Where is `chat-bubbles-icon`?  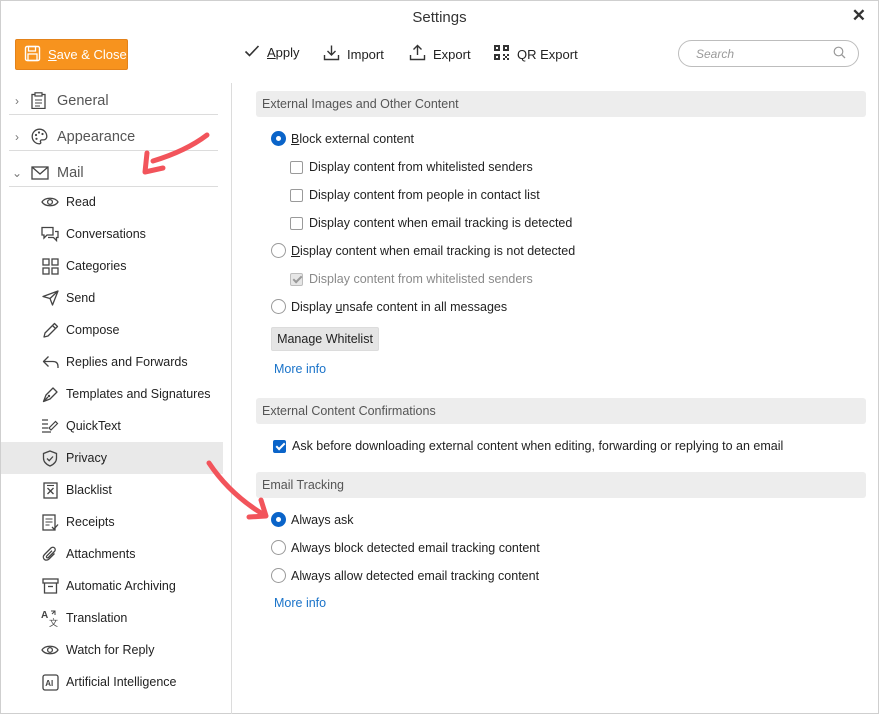
chat-bubbles-icon is located at coordinates (50, 234).